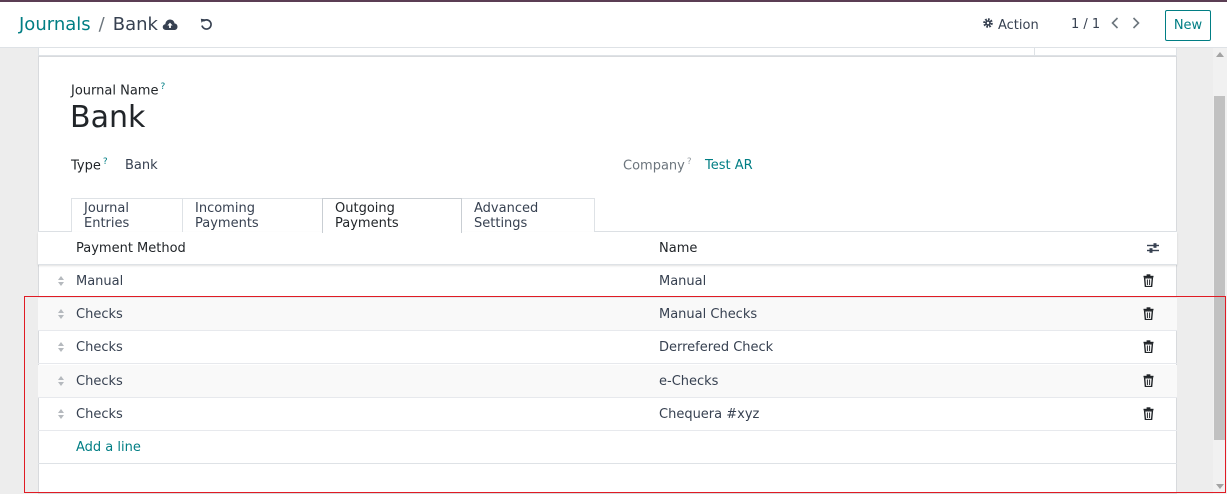 Image resolution: width=1227 pixels, height=494 pixels. What do you see at coordinates (607, 248) in the screenshot?
I see `table-header: Payment Method Name` at bounding box center [607, 248].